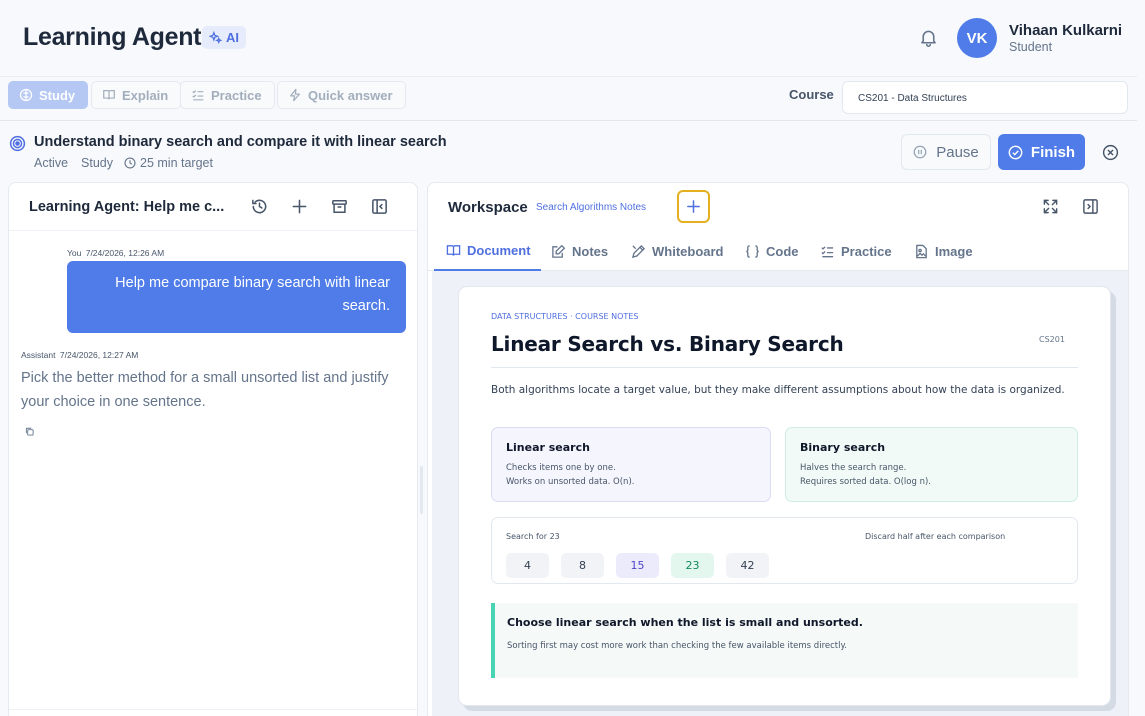 The image size is (1145, 716). I want to click on mode-study-label: Study, so click(57, 95).